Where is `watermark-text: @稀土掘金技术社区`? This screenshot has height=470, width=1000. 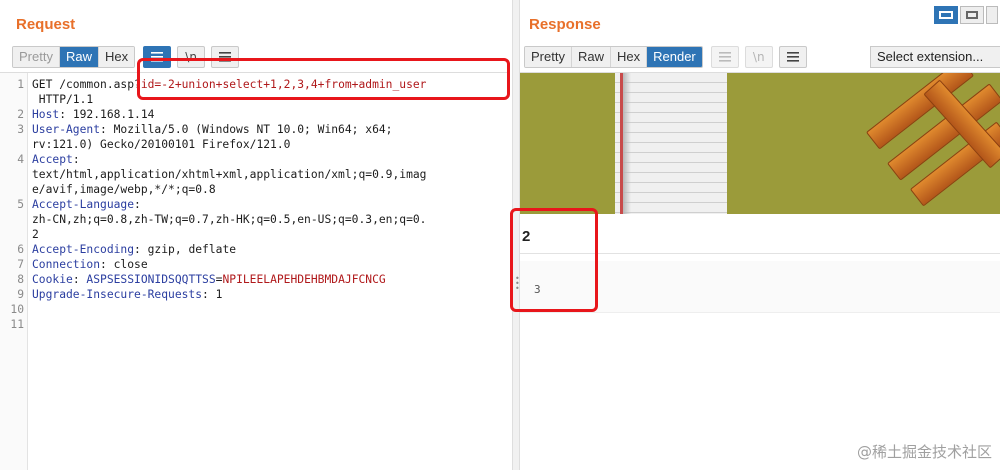 watermark-text: @稀土掘金技术社区 is located at coordinates (924, 452).